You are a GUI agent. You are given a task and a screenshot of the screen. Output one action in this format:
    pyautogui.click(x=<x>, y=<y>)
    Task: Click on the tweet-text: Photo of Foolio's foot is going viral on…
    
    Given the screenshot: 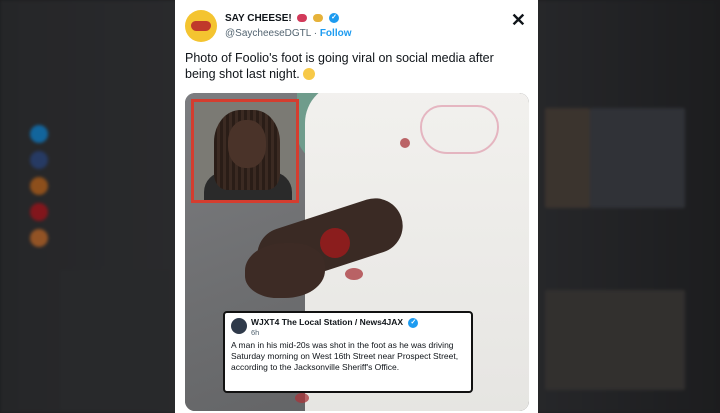 What is the action you would take?
    pyautogui.click(x=355, y=66)
    